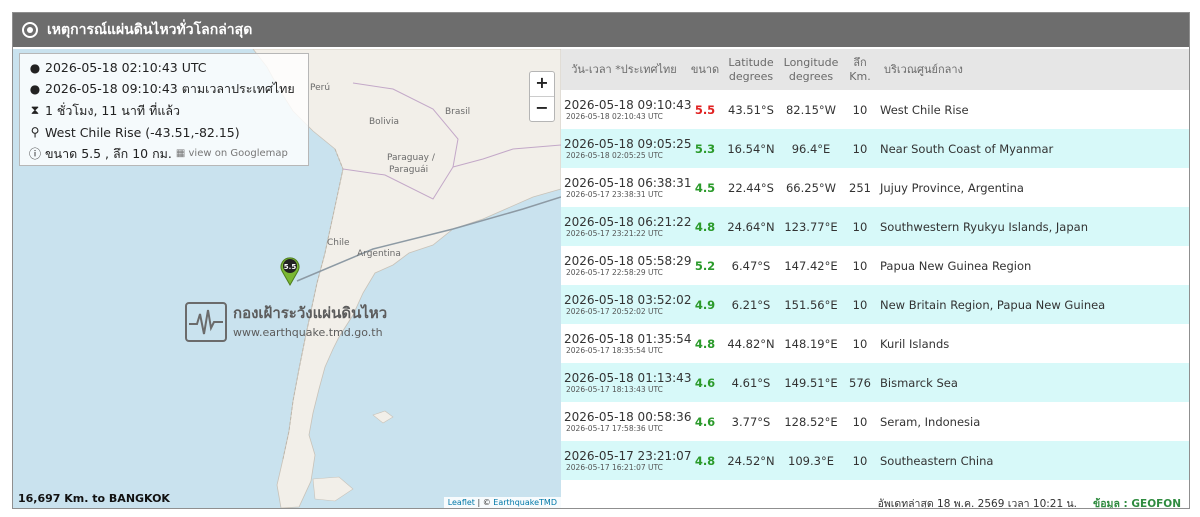 Image resolution: width=1200 pixels, height=517 pixels. I want to click on latitude-cell: 44.82°N, so click(751, 343).